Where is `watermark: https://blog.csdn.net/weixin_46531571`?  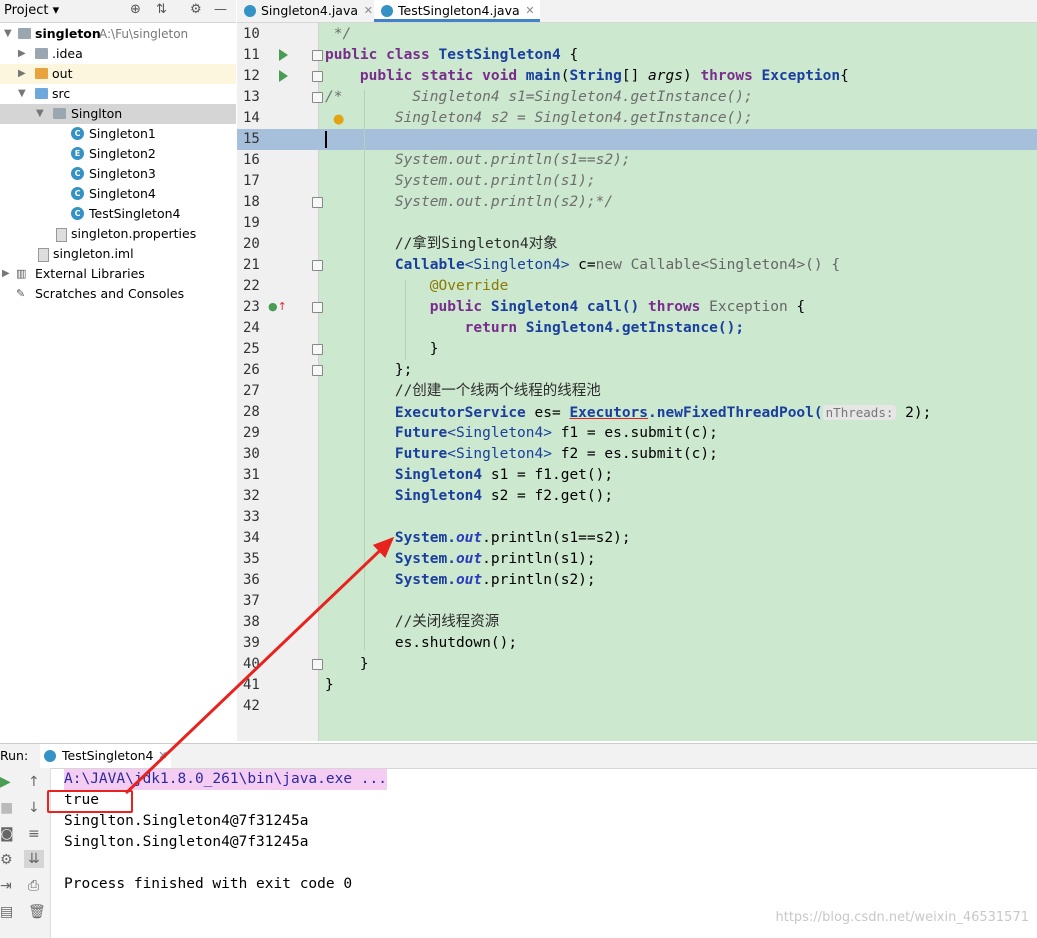
watermark: https://blog.csdn.net/weixin_46531571 is located at coordinates (902, 917).